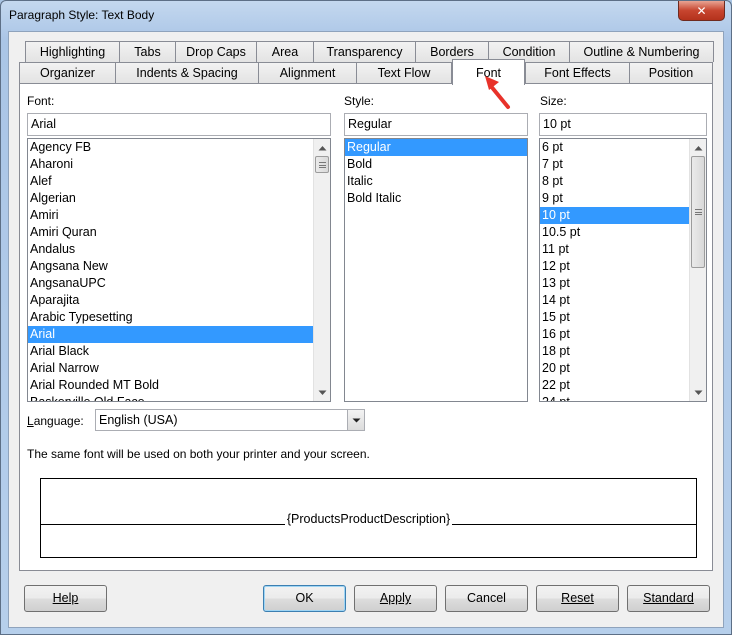 The width and height of the screenshot is (732, 635). I want to click on list-item: Arial Black, so click(170, 351).